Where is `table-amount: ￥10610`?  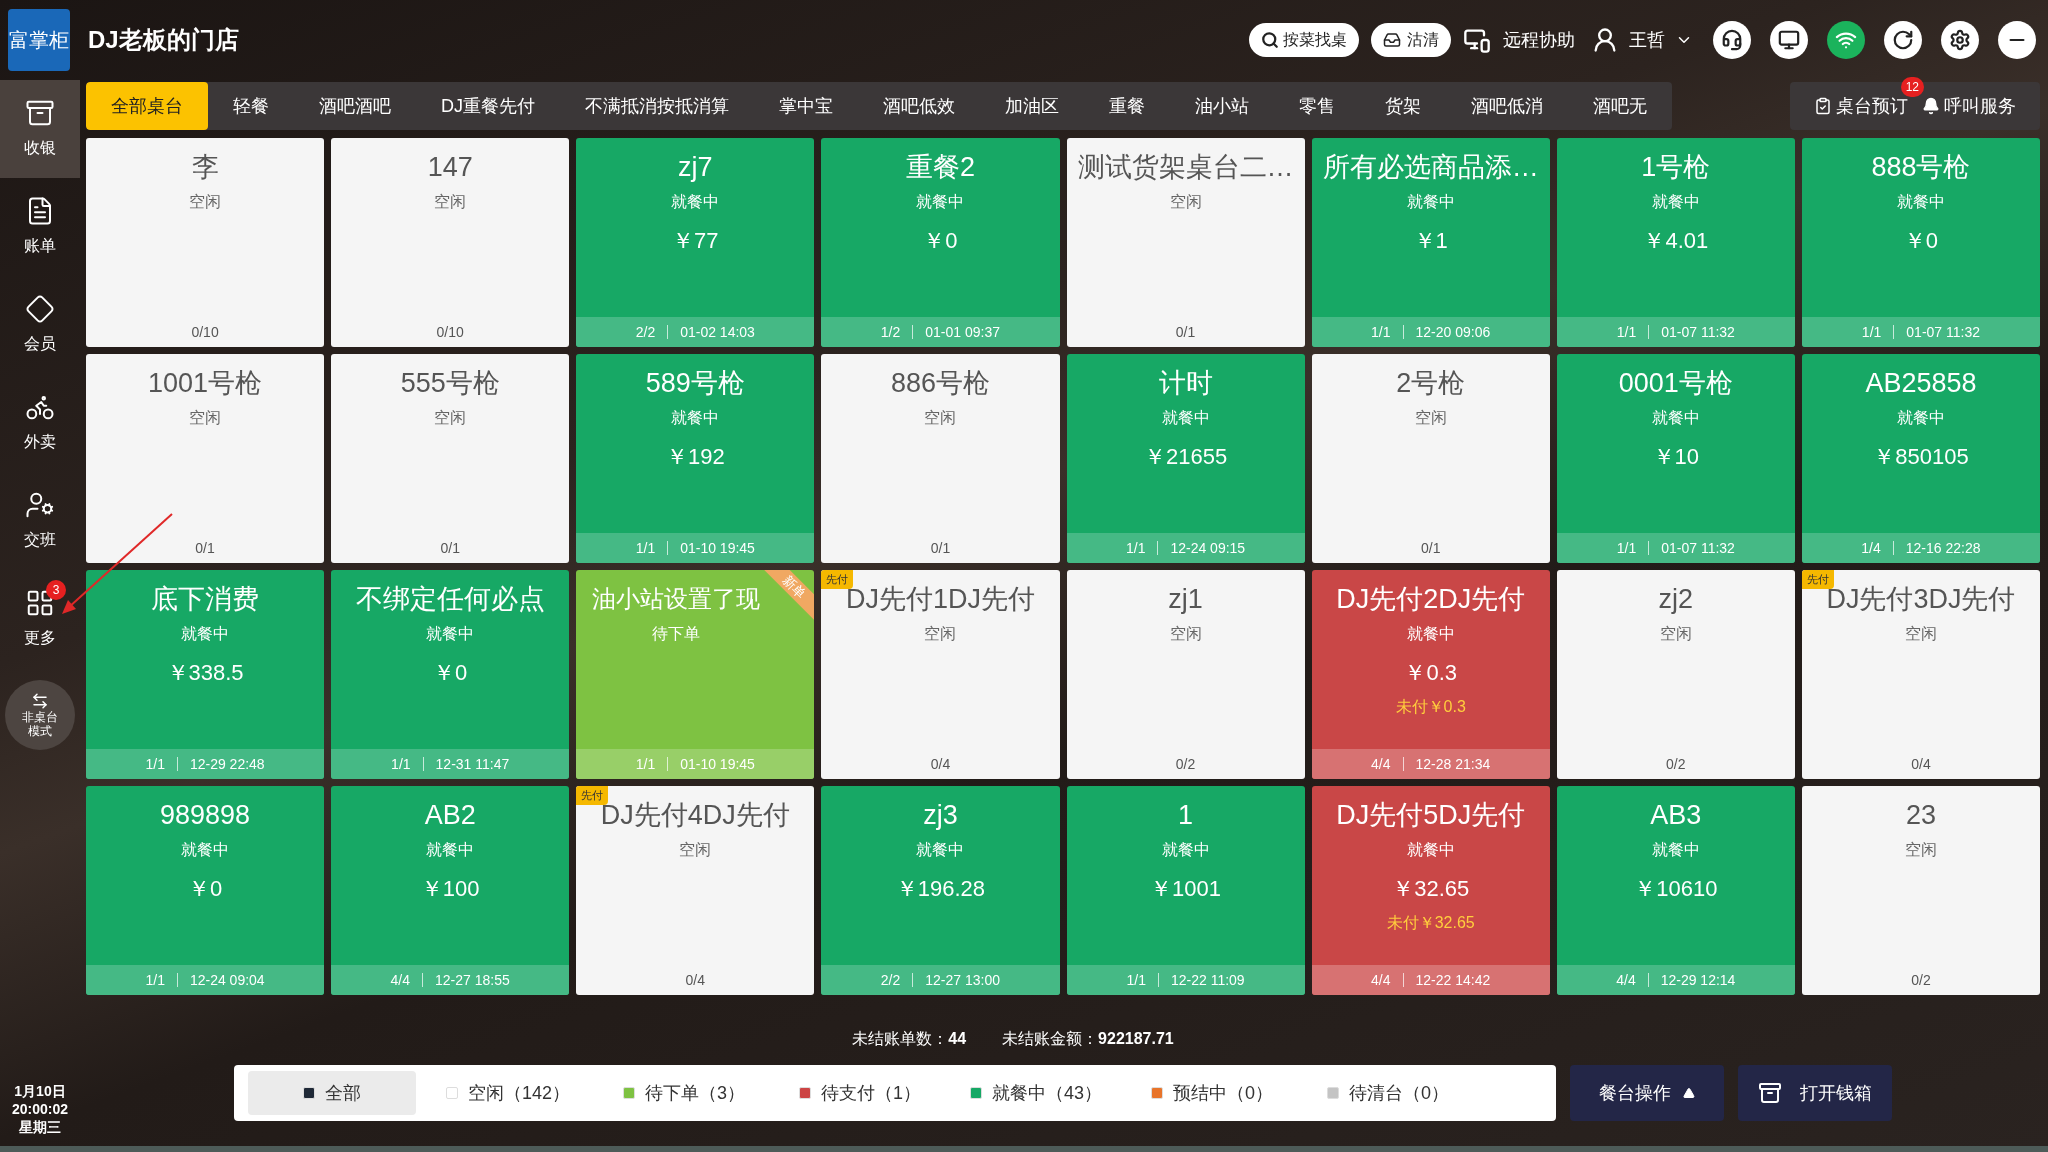 table-amount: ￥10610 is located at coordinates (1676, 889).